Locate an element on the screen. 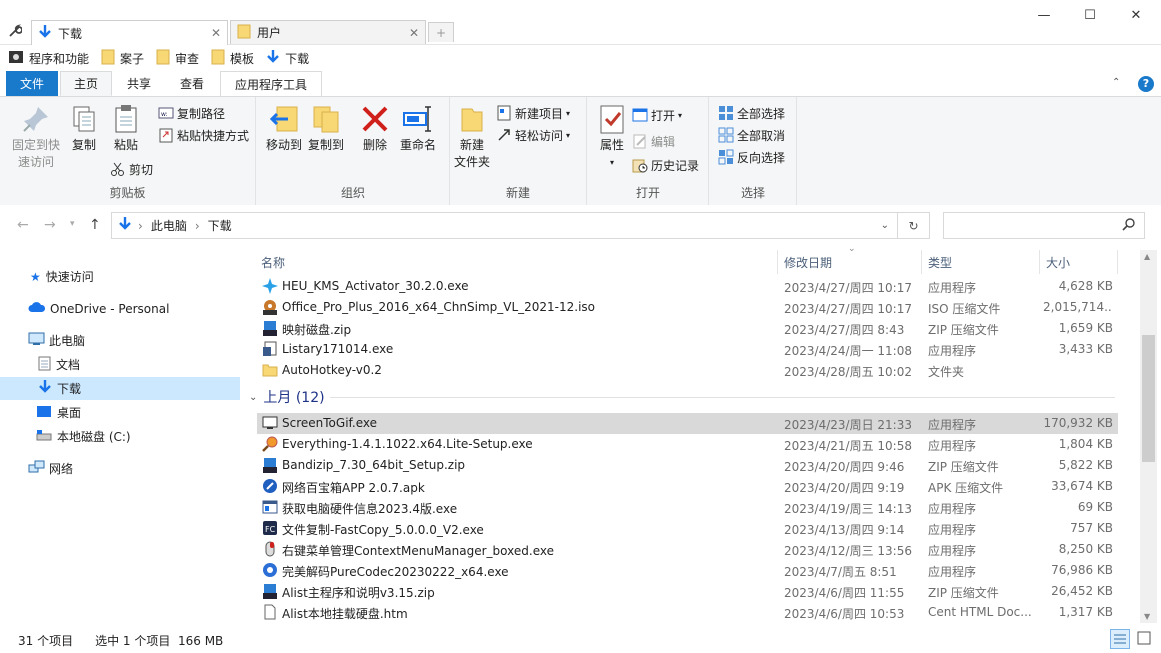  scroll-up-icon: ▲ is located at coordinates (1147, 256).